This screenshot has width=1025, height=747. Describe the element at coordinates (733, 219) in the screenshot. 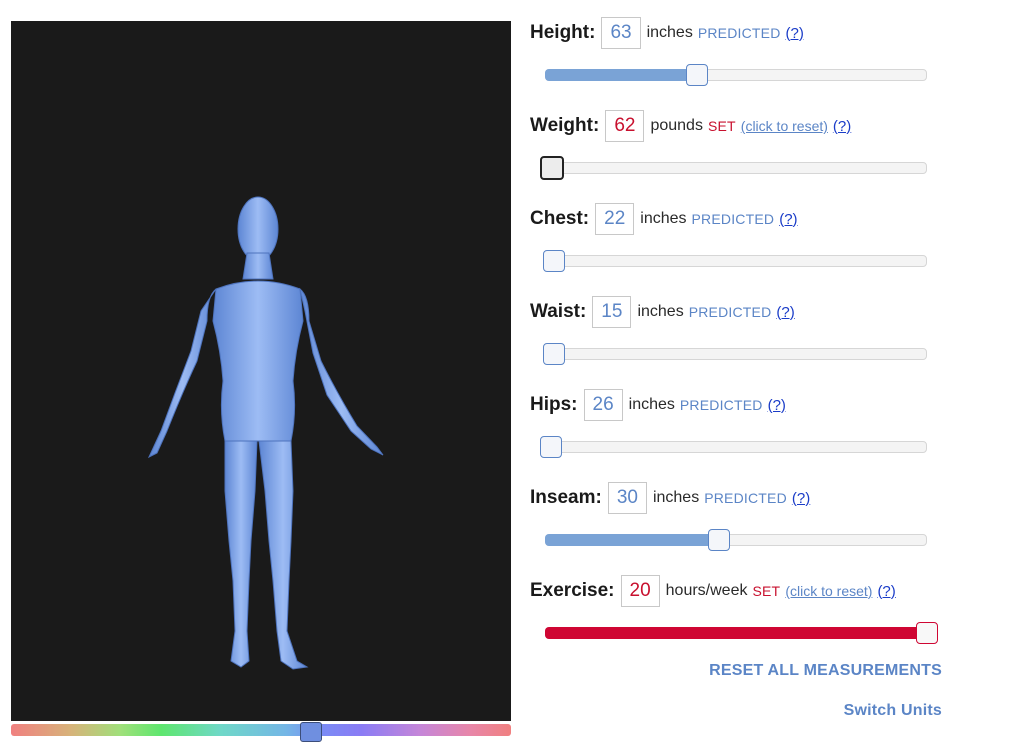

I see `chest-status: PREDICTED` at that location.